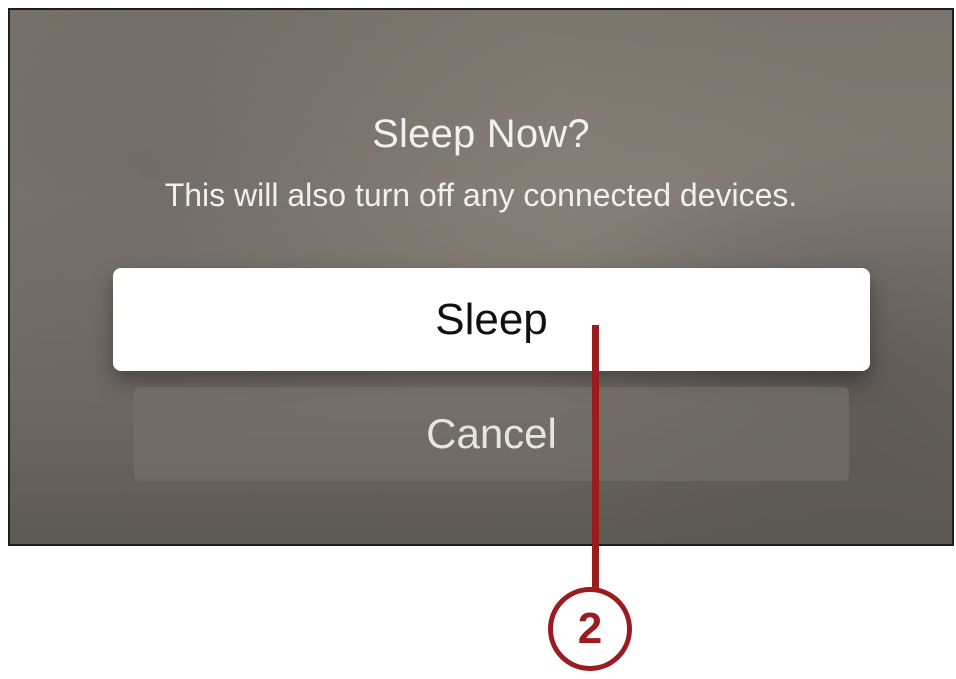 This screenshot has width=956, height=679. What do you see at coordinates (595, 456) in the screenshot?
I see `callout-line` at bounding box center [595, 456].